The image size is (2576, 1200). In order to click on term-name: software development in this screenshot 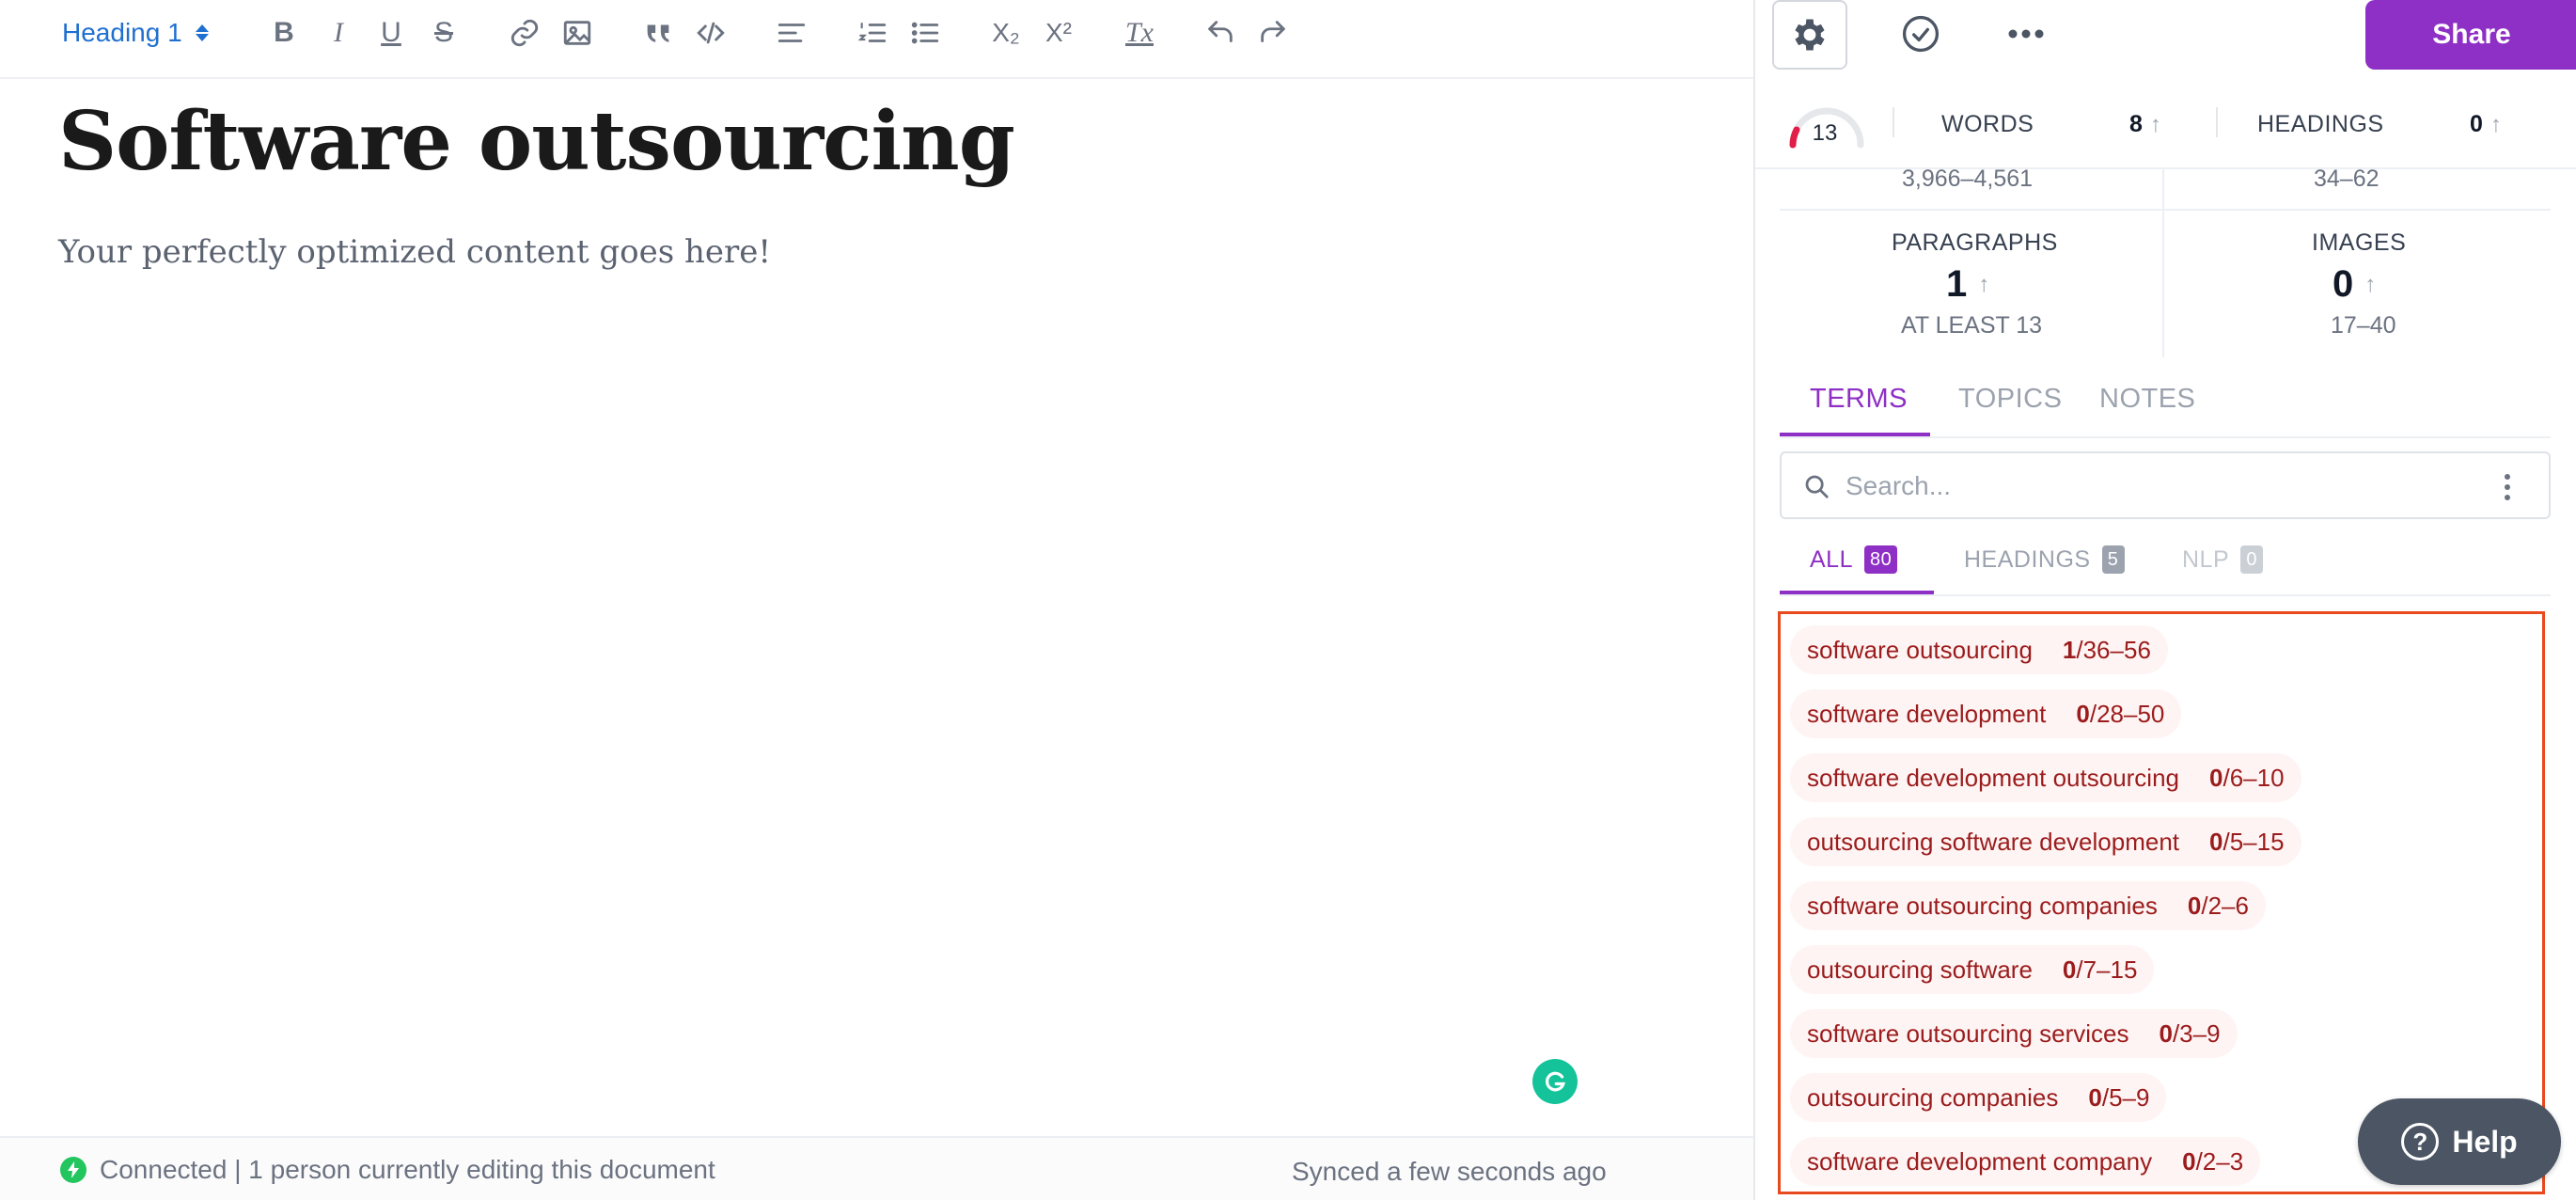, I will do `click(1927, 713)`.